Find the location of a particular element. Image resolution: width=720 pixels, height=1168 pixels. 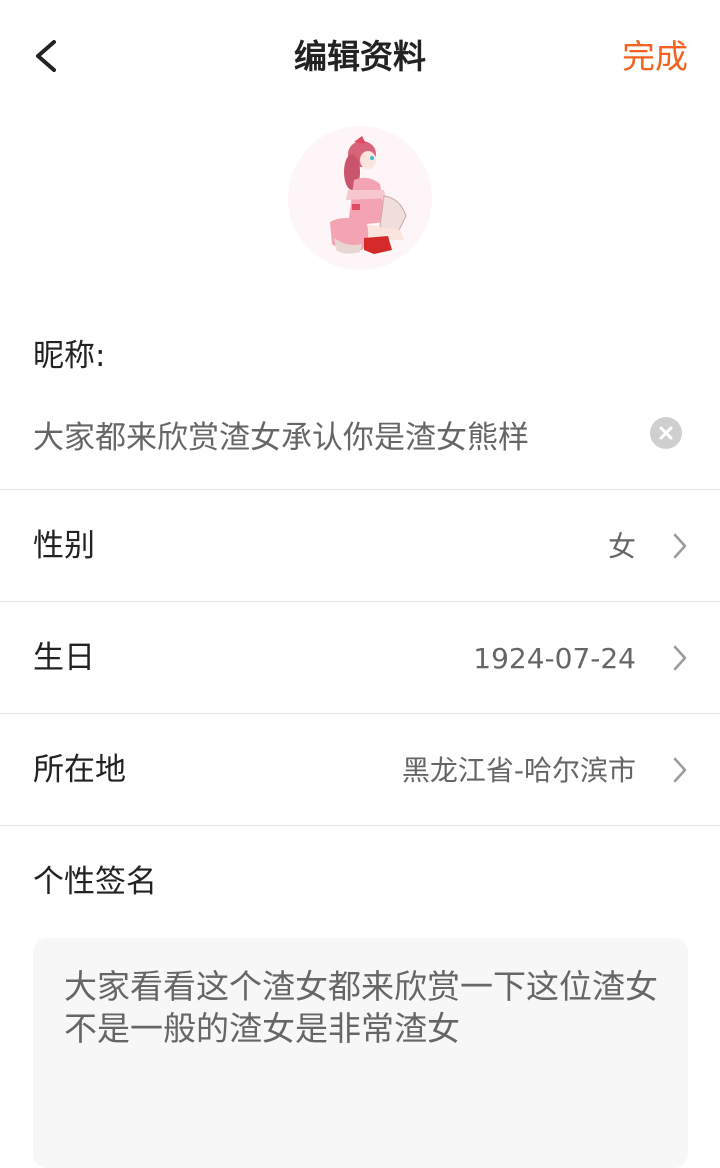

page-title: 编辑资料 is located at coordinates (360, 56).